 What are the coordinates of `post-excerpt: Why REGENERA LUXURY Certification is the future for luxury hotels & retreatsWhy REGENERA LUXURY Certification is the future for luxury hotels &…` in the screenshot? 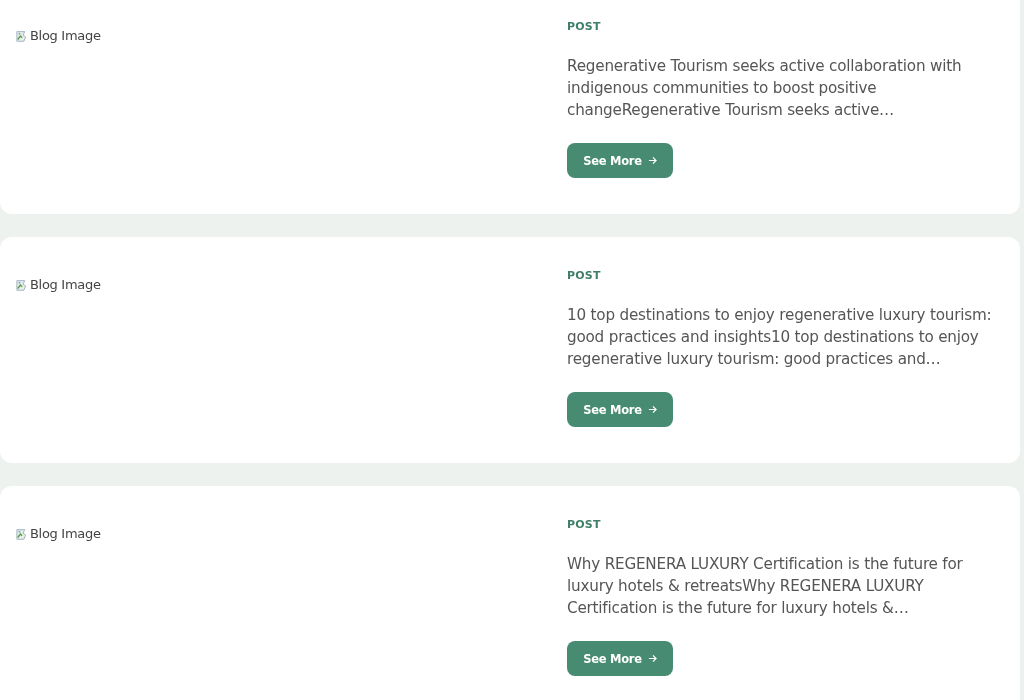 It's located at (765, 586).